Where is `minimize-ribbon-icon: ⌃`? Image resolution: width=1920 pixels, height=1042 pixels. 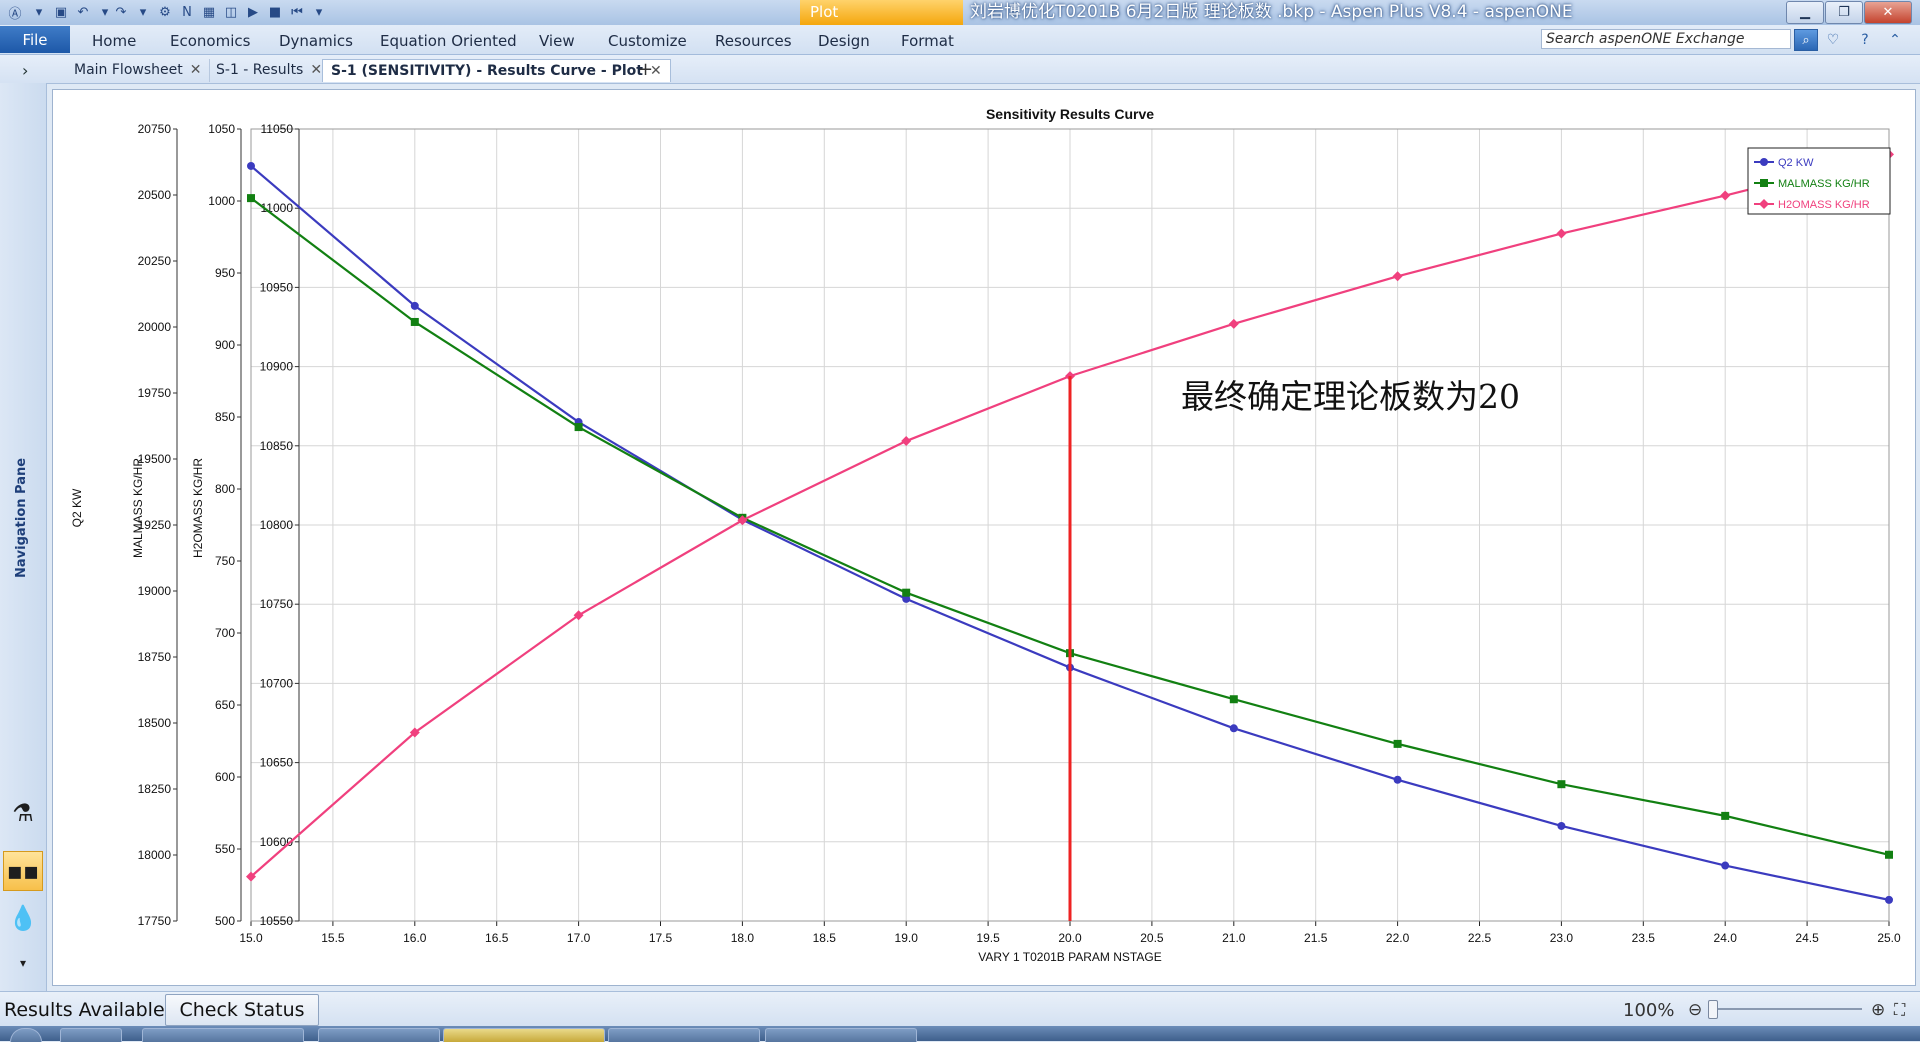 minimize-ribbon-icon: ⌃ is located at coordinates (1895, 40).